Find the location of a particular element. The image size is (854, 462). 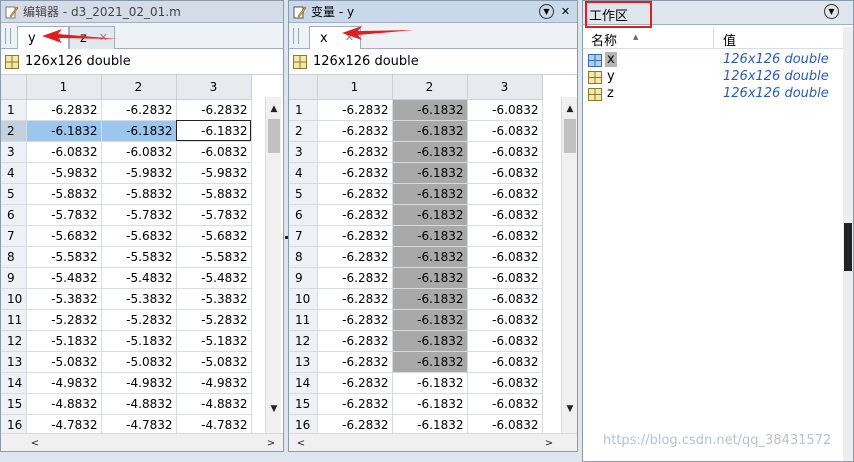

row-header: 13 is located at coordinates (303, 362).